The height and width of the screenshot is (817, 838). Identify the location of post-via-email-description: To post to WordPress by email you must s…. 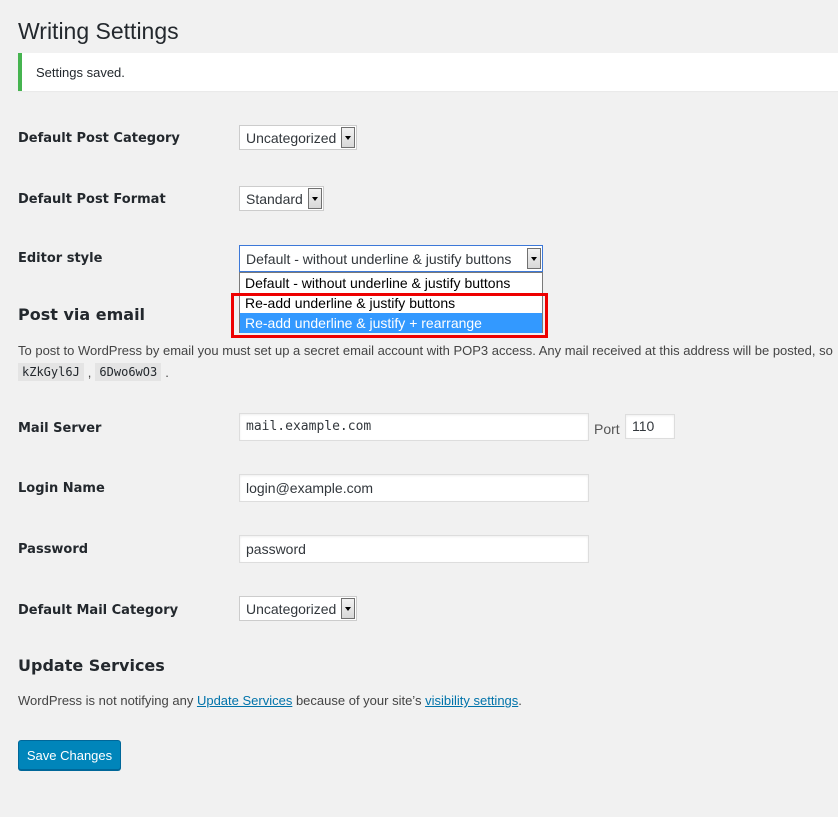
(425, 350).